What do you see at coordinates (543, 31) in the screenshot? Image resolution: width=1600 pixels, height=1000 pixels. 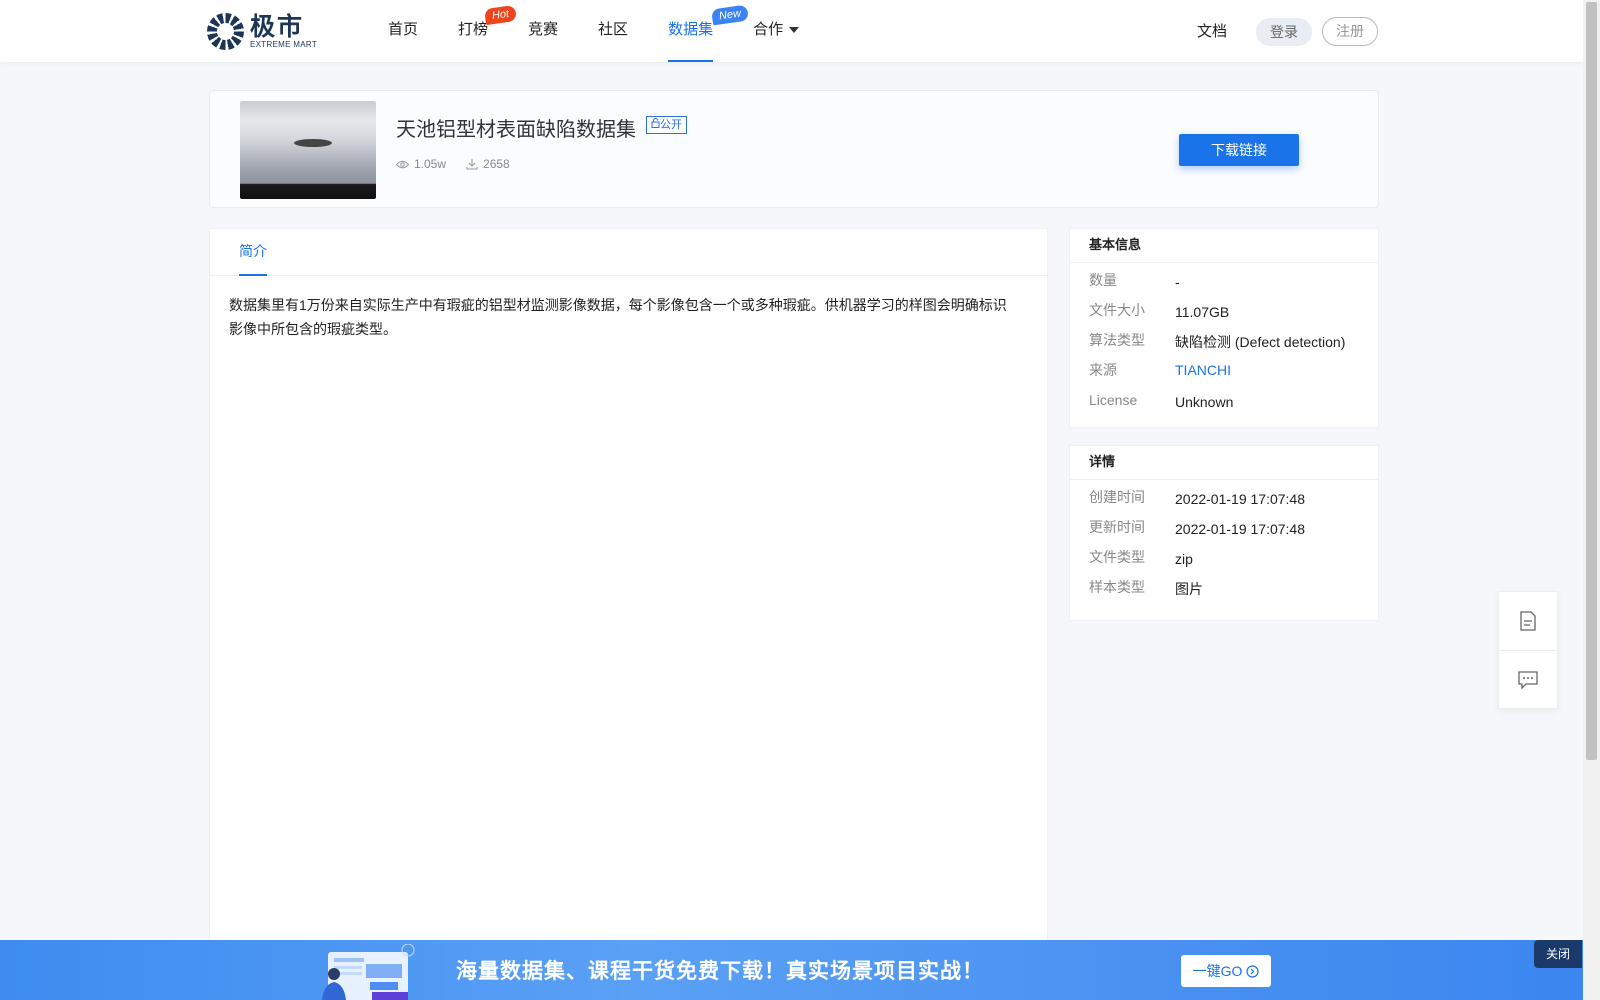 I see `nav-competition: 竞赛` at bounding box center [543, 31].